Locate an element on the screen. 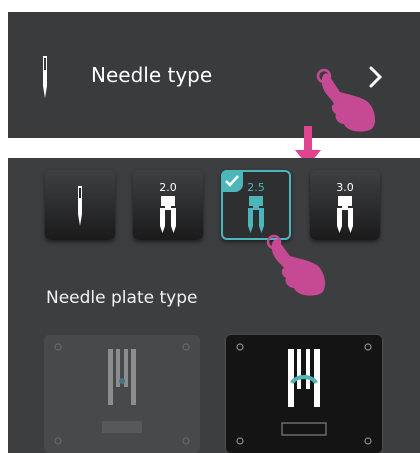  zigzag-plate-option is located at coordinates (304, 394).